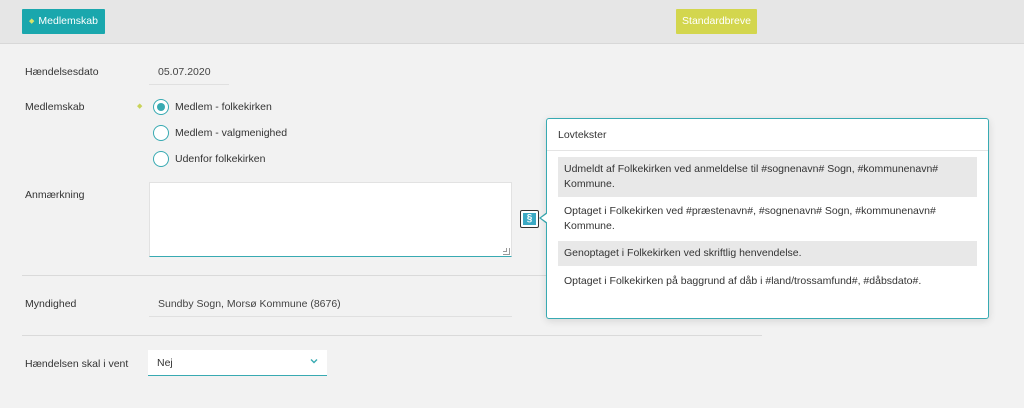 This screenshot has height=408, width=1024. Describe the element at coordinates (51, 304) in the screenshot. I see `myndighed-label: Myndighed` at that location.